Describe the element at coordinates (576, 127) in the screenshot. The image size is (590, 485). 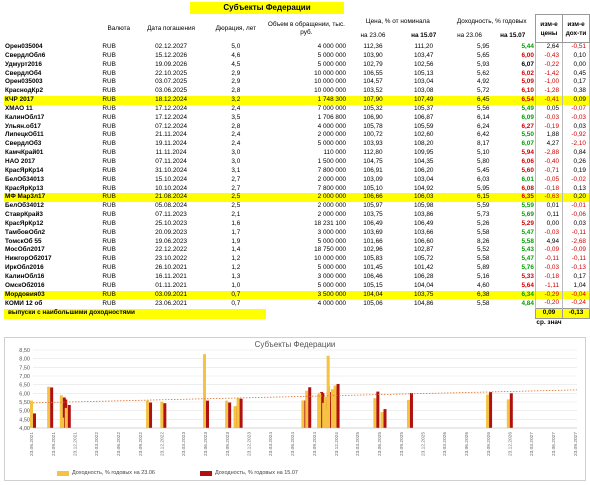
I see `yield-change: 0,03` at that location.